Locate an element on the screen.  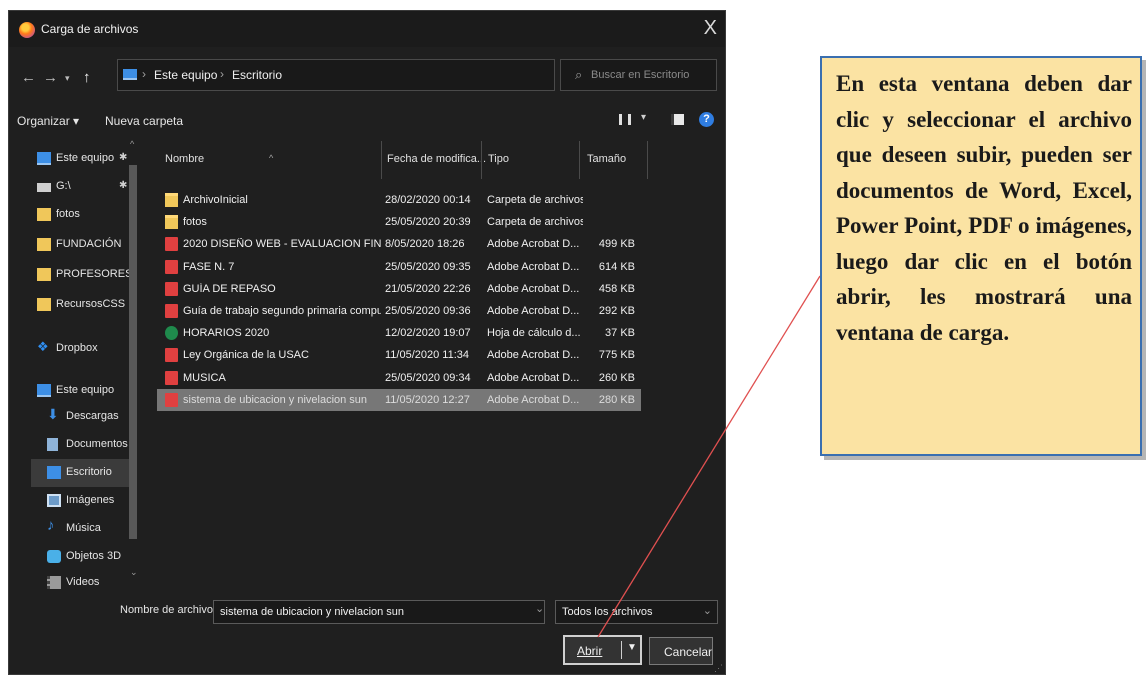
nav-item-escritorio: Escritorio is located at coordinates (81, 473).